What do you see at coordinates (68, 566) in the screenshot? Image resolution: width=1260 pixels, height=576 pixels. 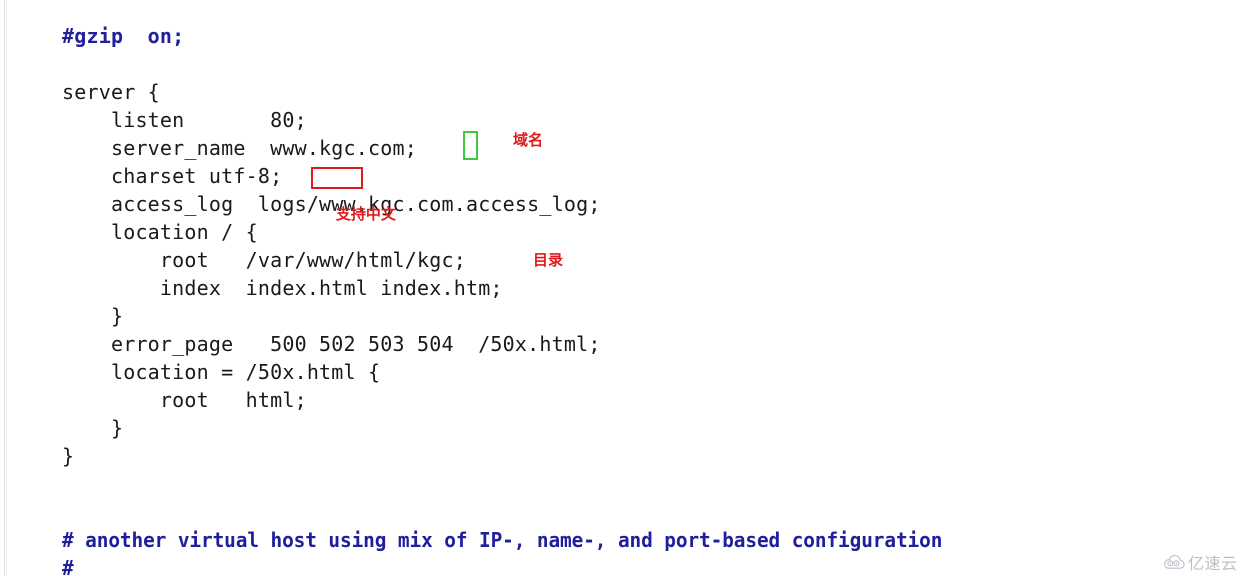 I see `code-line-comment-hash: #` at bounding box center [68, 566].